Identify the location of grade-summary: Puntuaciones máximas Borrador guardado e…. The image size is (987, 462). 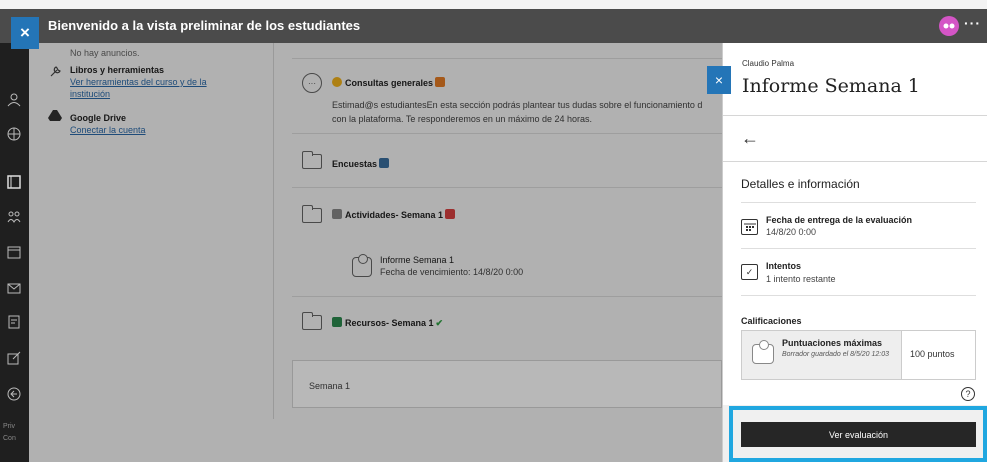
(822, 355).